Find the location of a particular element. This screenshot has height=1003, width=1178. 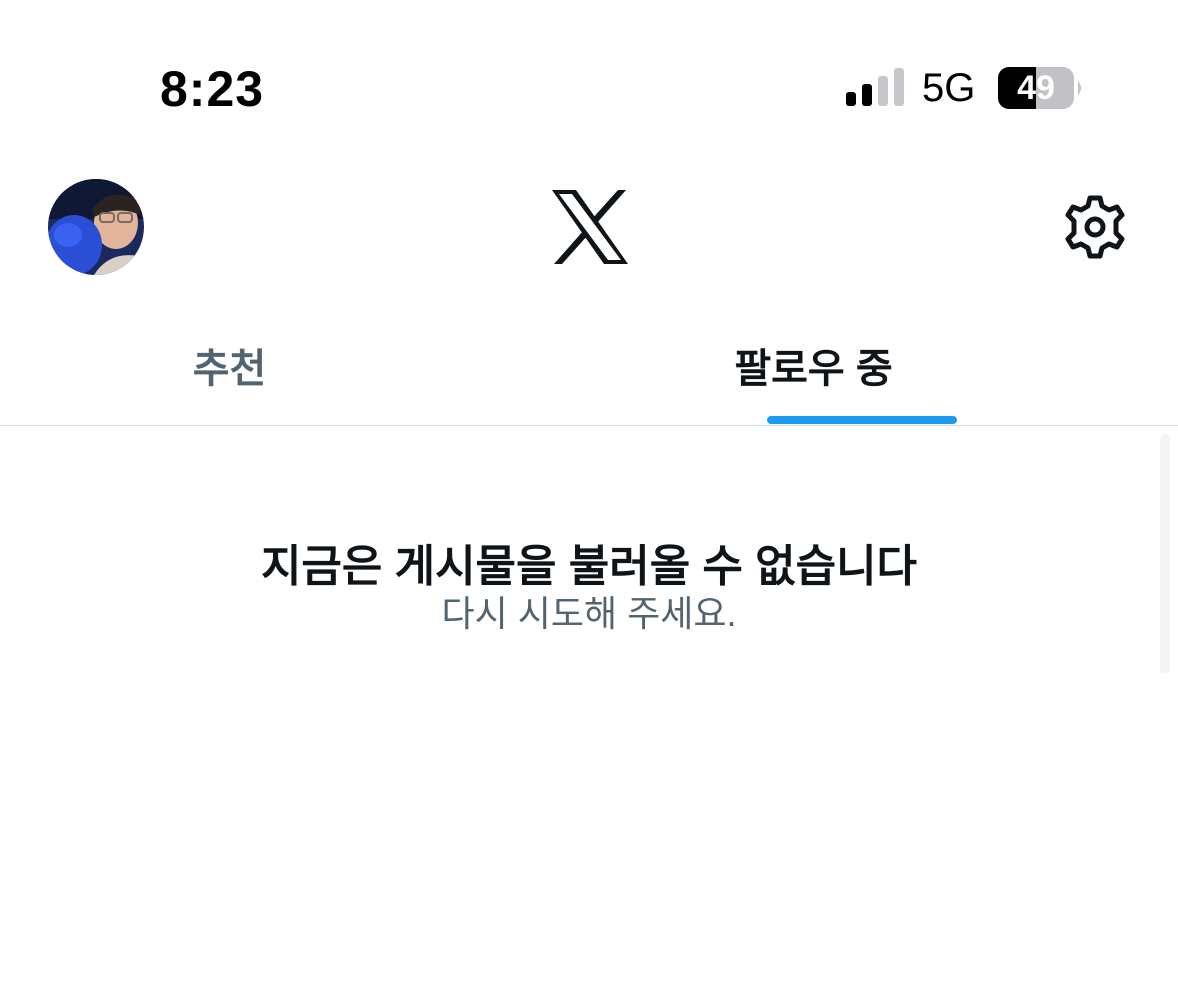

gear-icon is located at coordinates (1095, 227).